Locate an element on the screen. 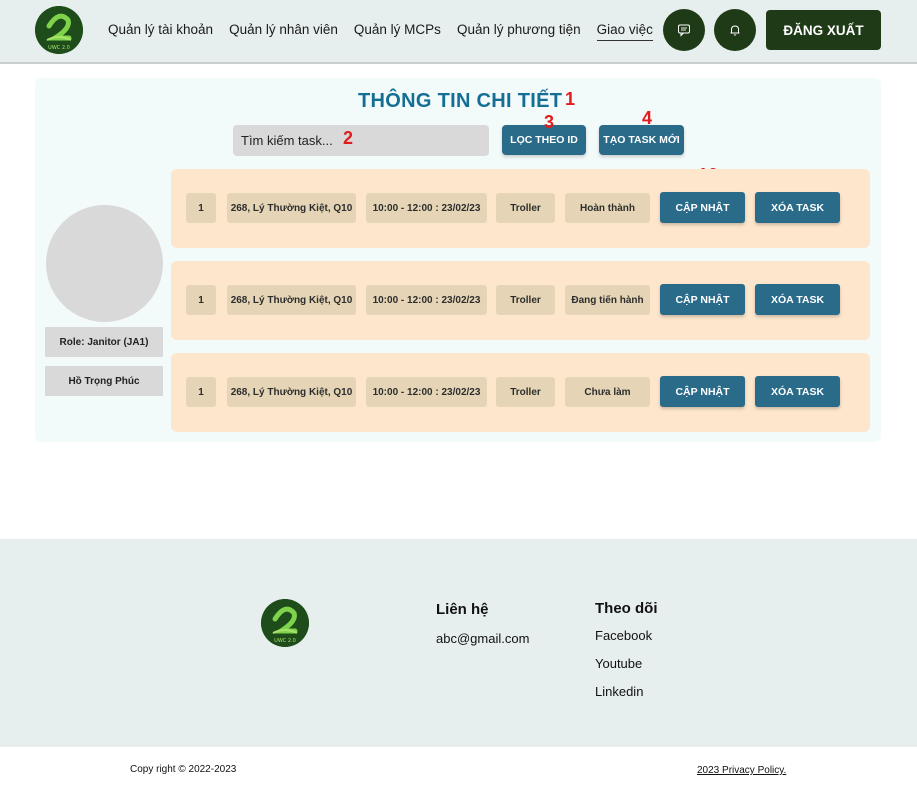 The image size is (917, 788). search-input is located at coordinates (361, 140).